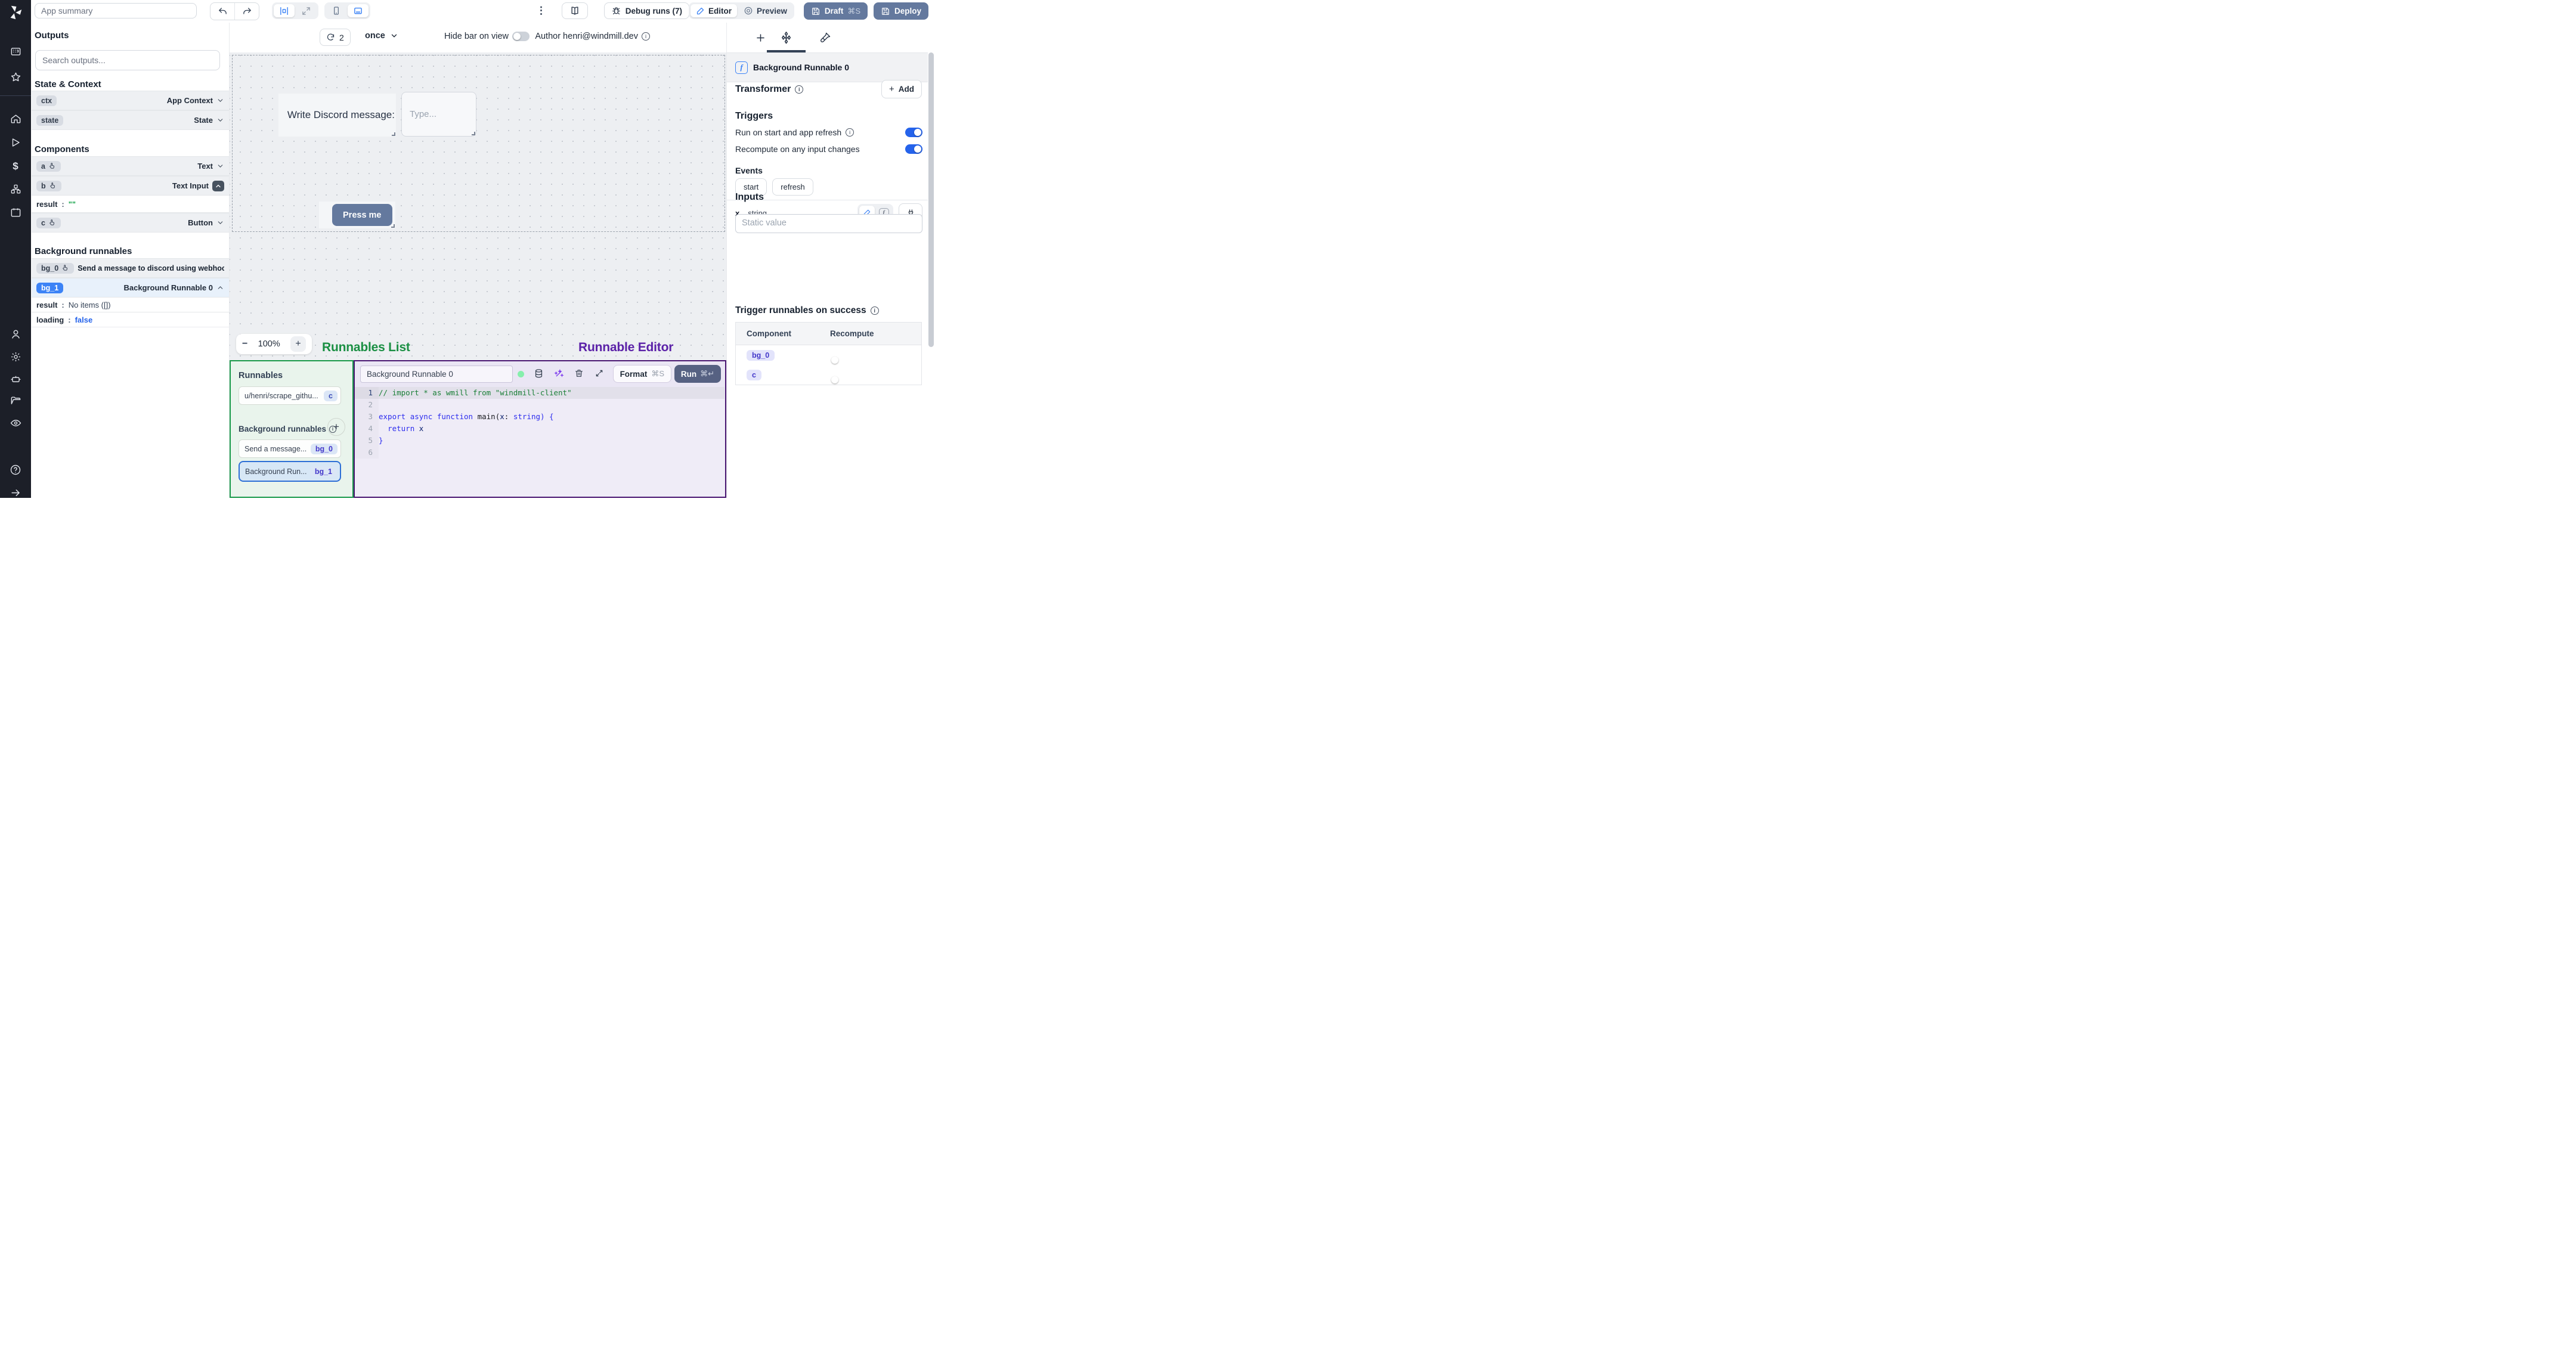 This screenshot has height=1372, width=2576. What do you see at coordinates (825, 38) in the screenshot?
I see `tab-styling-brush-icon` at bounding box center [825, 38].